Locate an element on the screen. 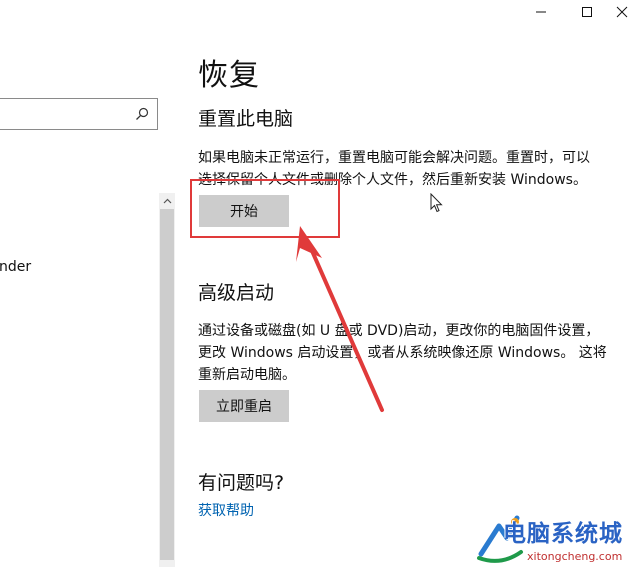  scroll-up-button is located at coordinates (167, 201).